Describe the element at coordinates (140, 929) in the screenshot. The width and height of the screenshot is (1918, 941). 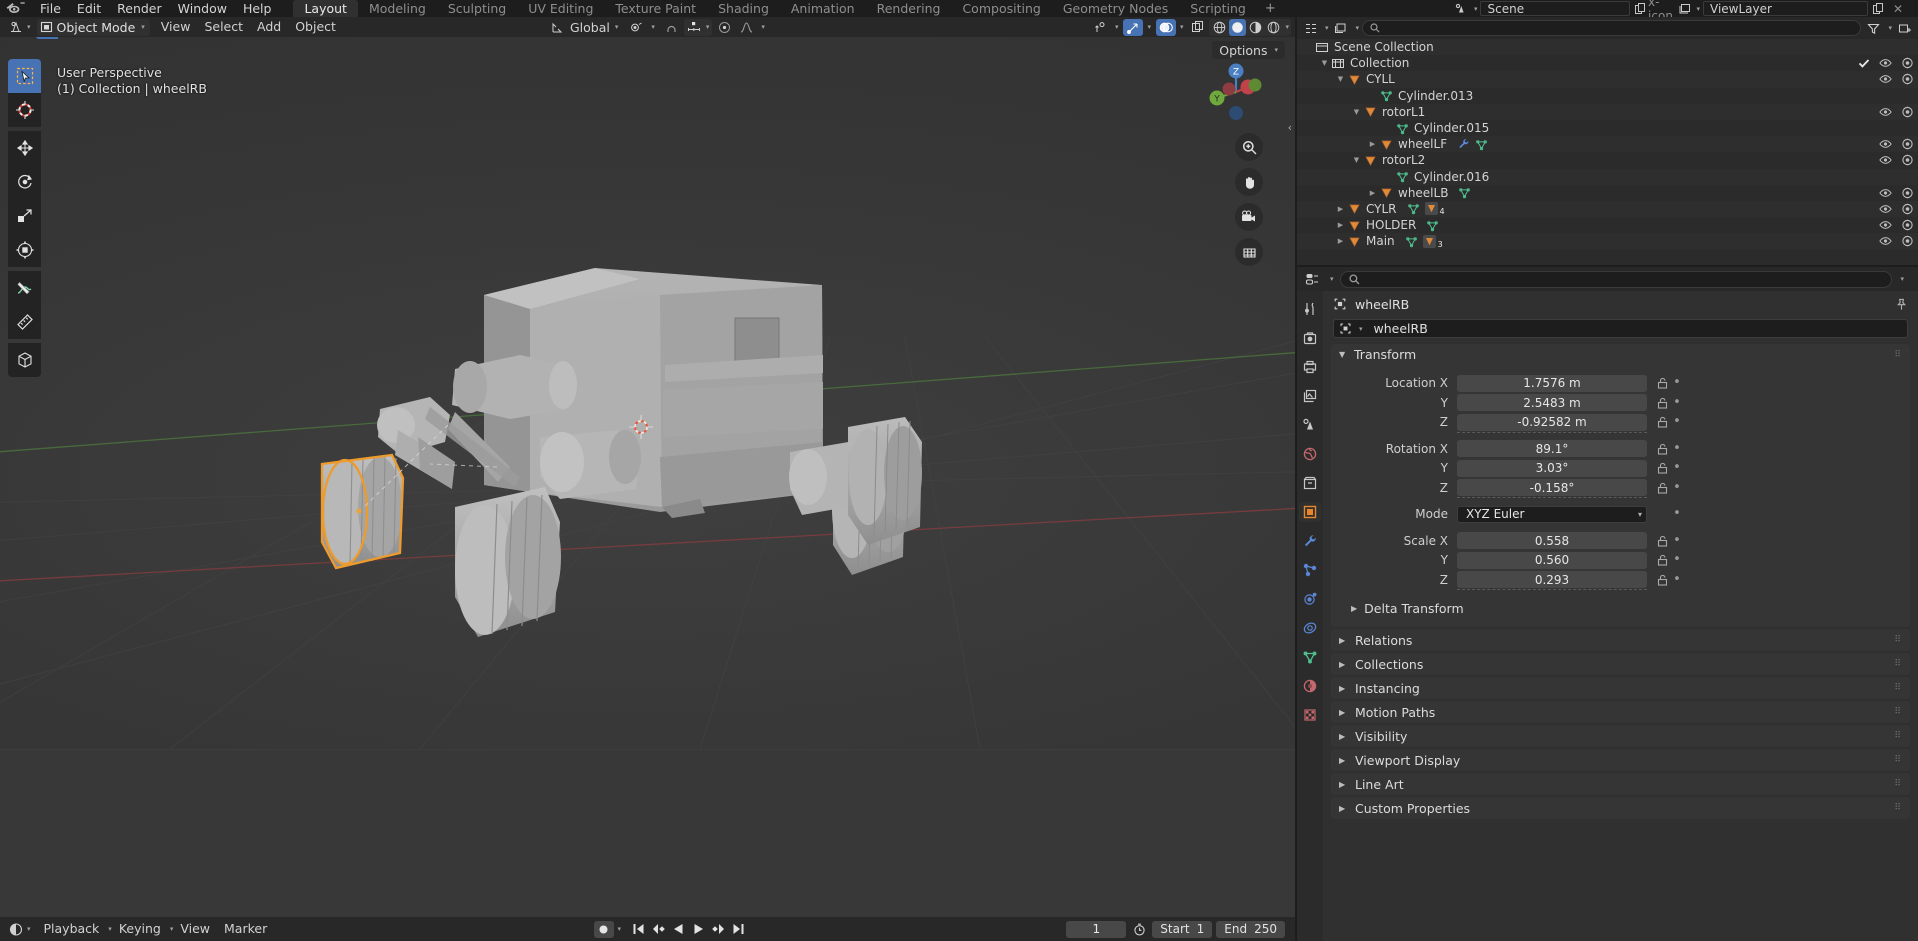
I see `timeline-menu-keying: Keying` at that location.